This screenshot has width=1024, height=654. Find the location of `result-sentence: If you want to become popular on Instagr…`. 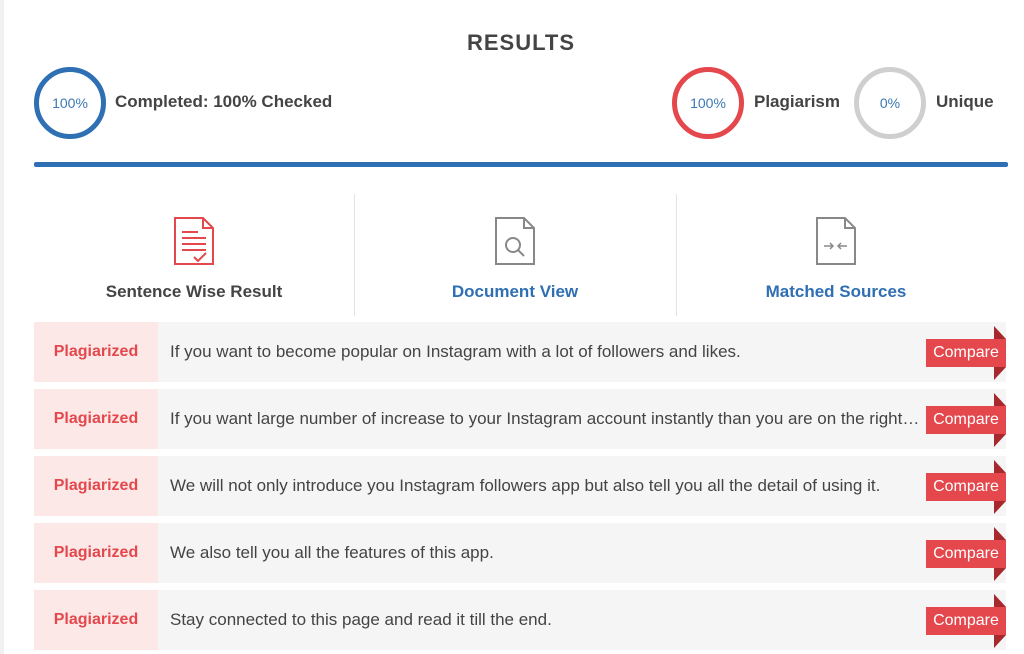

result-sentence: If you want to become popular on Instagr… is located at coordinates (455, 351).